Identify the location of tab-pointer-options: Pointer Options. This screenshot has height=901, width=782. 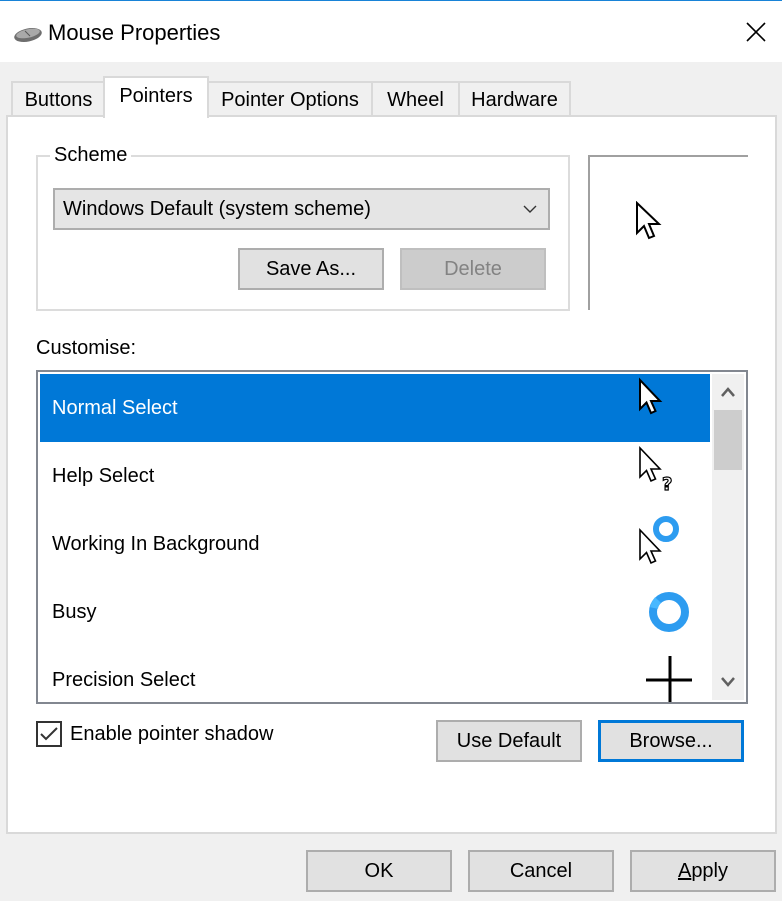
(290, 99).